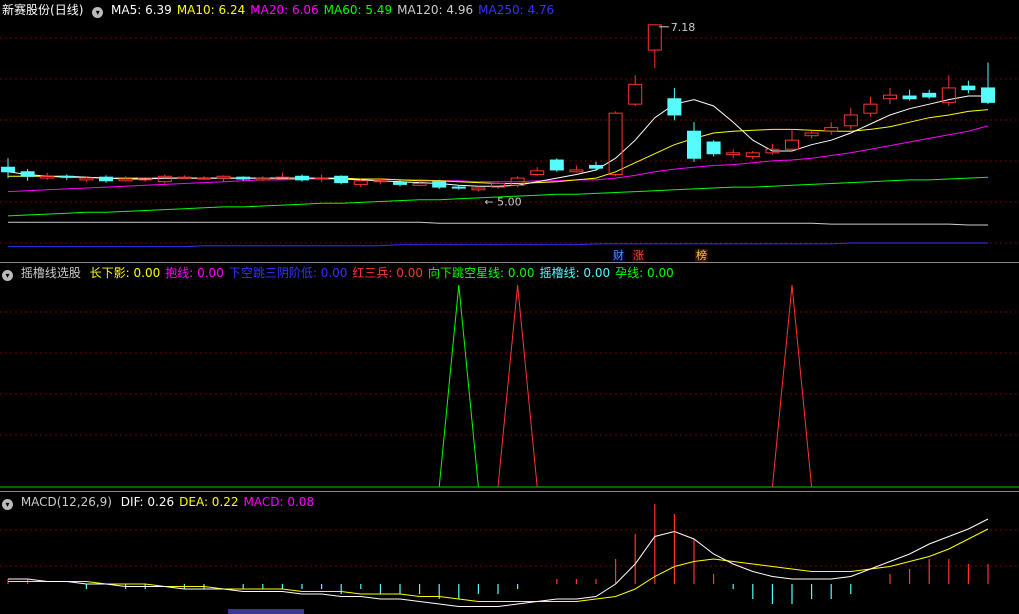 The image size is (1019, 614). What do you see at coordinates (435, 10) in the screenshot?
I see `ma-legend-item-4: MA120: 4.96` at bounding box center [435, 10].